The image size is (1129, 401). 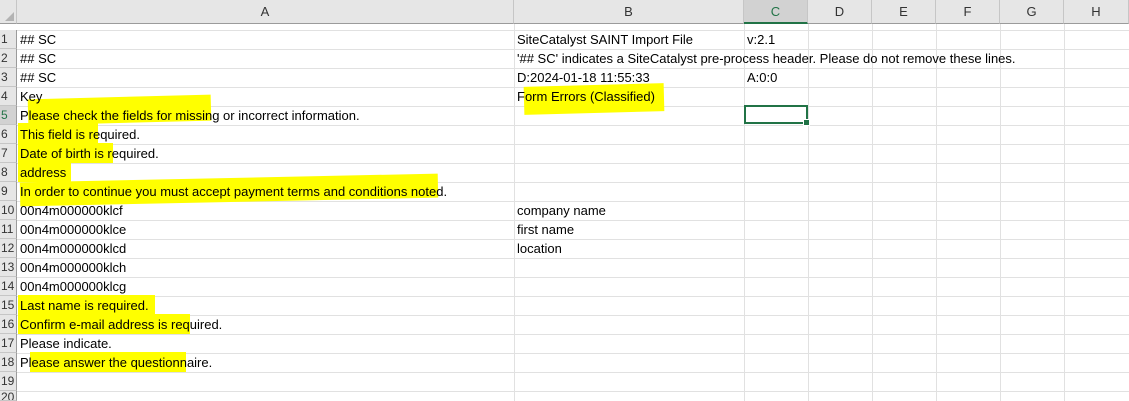 I want to click on row-header-11: 11, so click(x=8, y=229).